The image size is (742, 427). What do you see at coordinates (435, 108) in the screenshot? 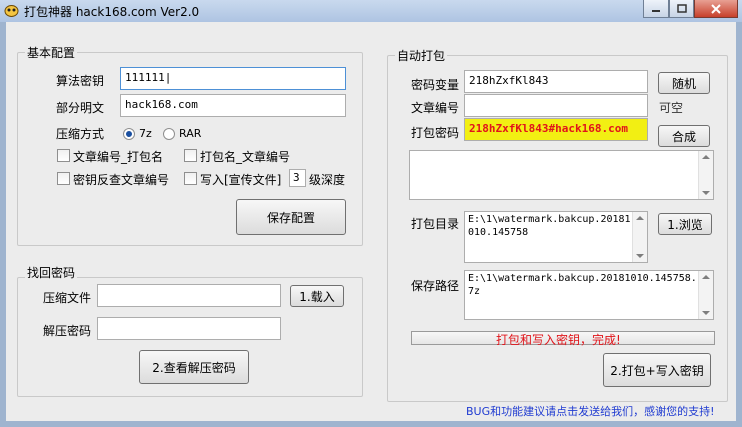
I see `article-no-label: 文章编号` at bounding box center [435, 108].